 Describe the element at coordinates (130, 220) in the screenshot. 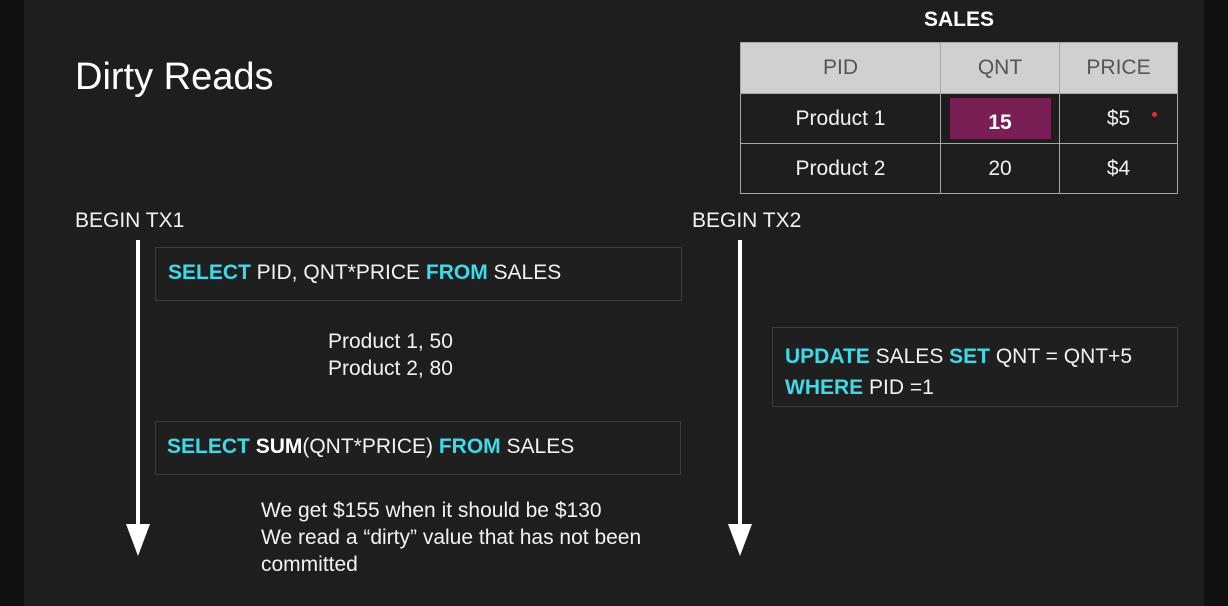

I see `tx1-label: BEGIN TX1` at that location.